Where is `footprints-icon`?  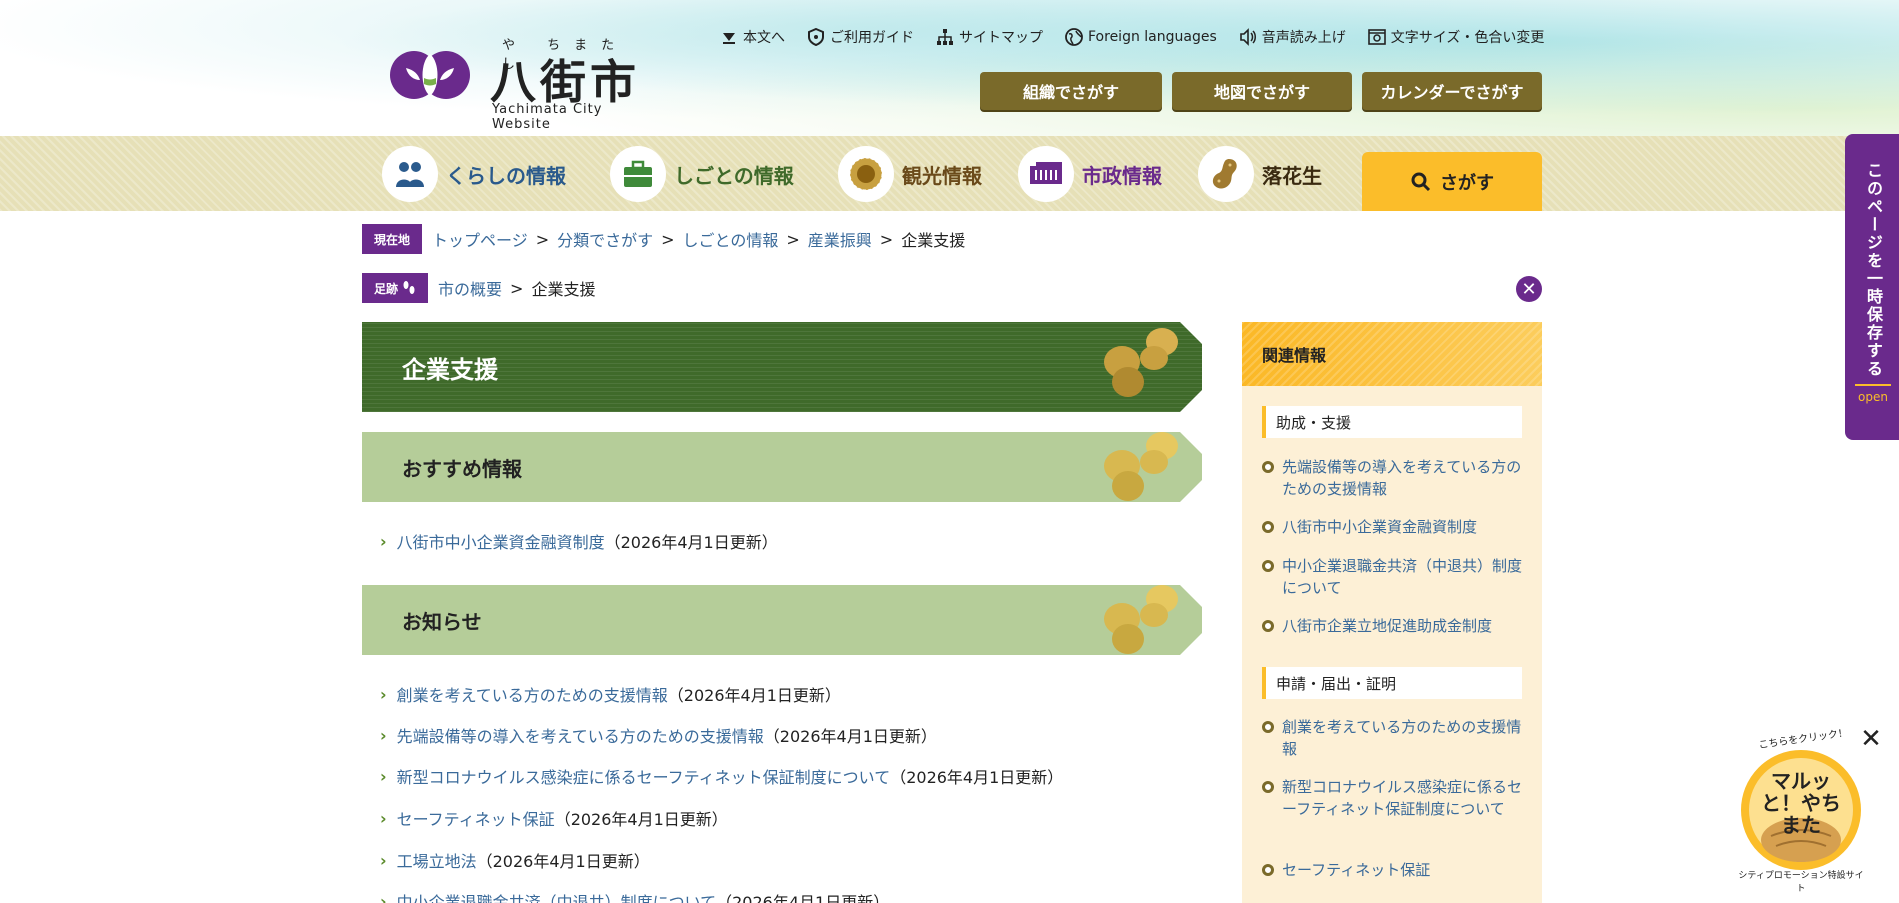 footprints-icon is located at coordinates (409, 287).